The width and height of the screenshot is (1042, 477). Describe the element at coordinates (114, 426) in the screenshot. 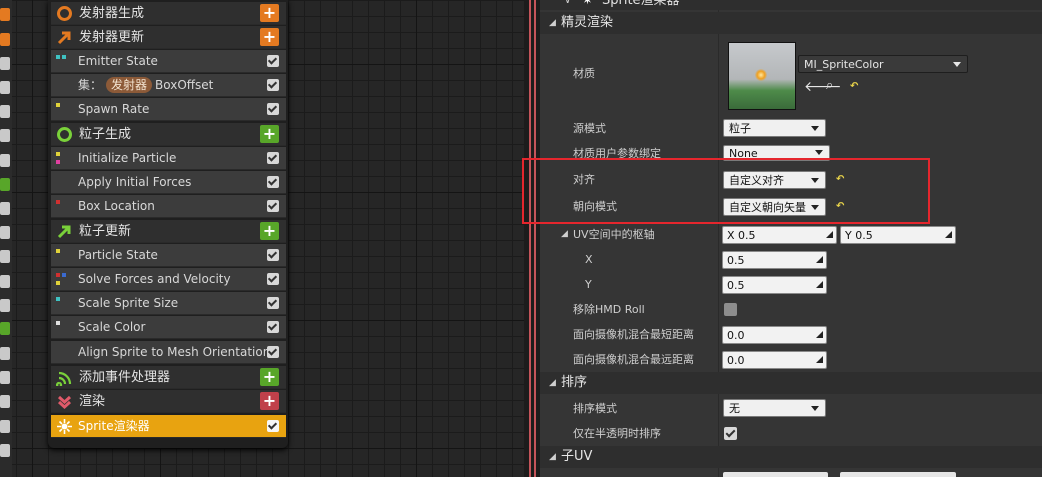

I see `module-label: Sprite渲染器` at that location.